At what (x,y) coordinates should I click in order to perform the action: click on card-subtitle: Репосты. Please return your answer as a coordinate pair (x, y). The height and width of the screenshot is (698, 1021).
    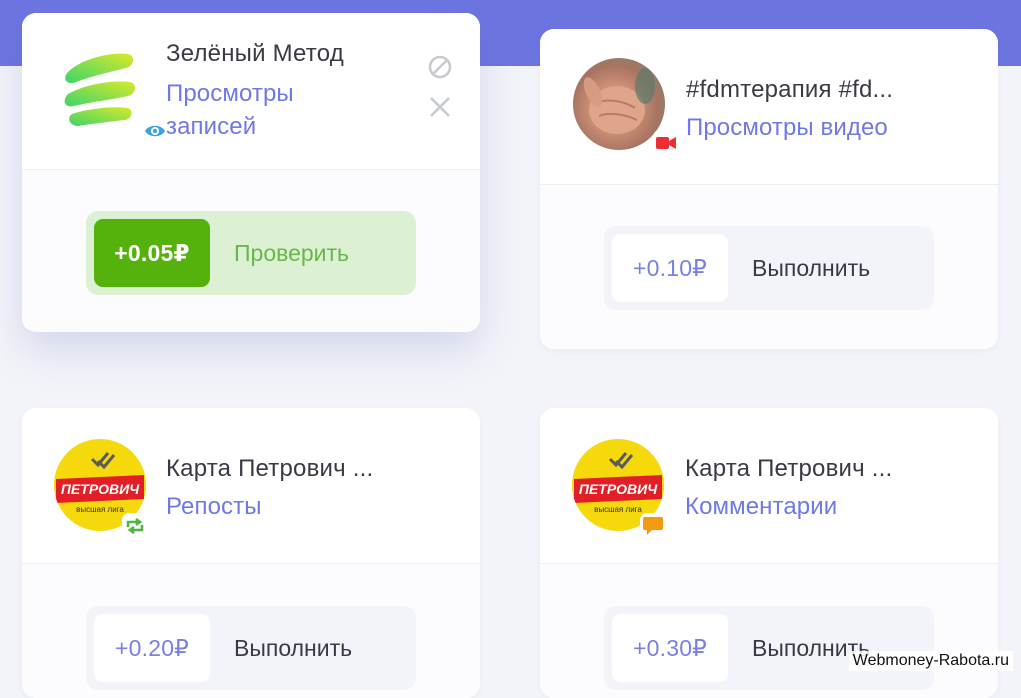
    Looking at the image, I should click on (214, 506).